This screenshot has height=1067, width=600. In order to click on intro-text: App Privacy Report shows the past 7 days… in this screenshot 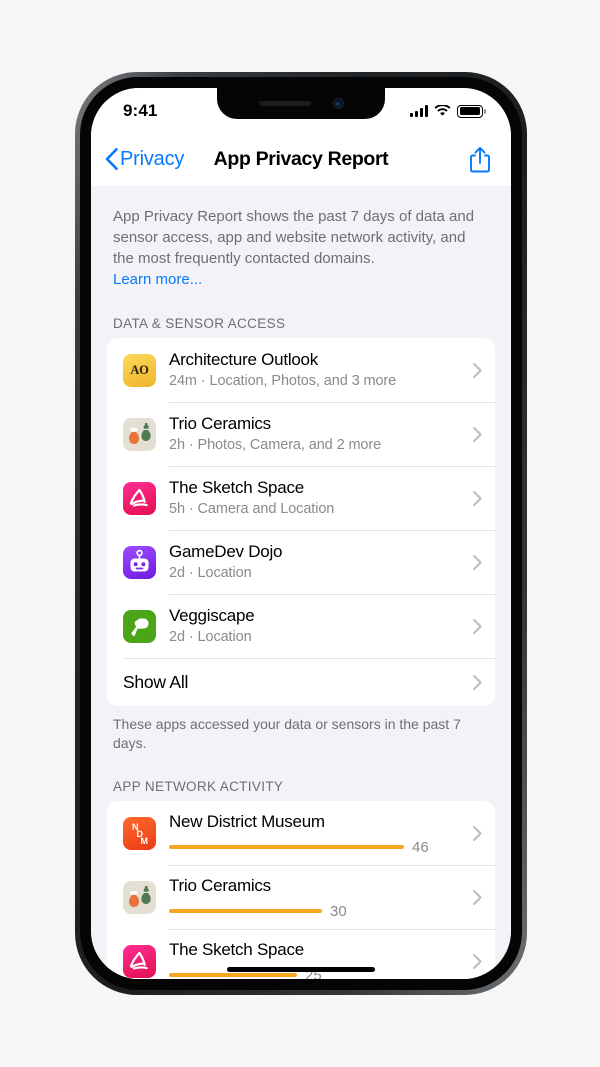, I will do `click(294, 237)`.